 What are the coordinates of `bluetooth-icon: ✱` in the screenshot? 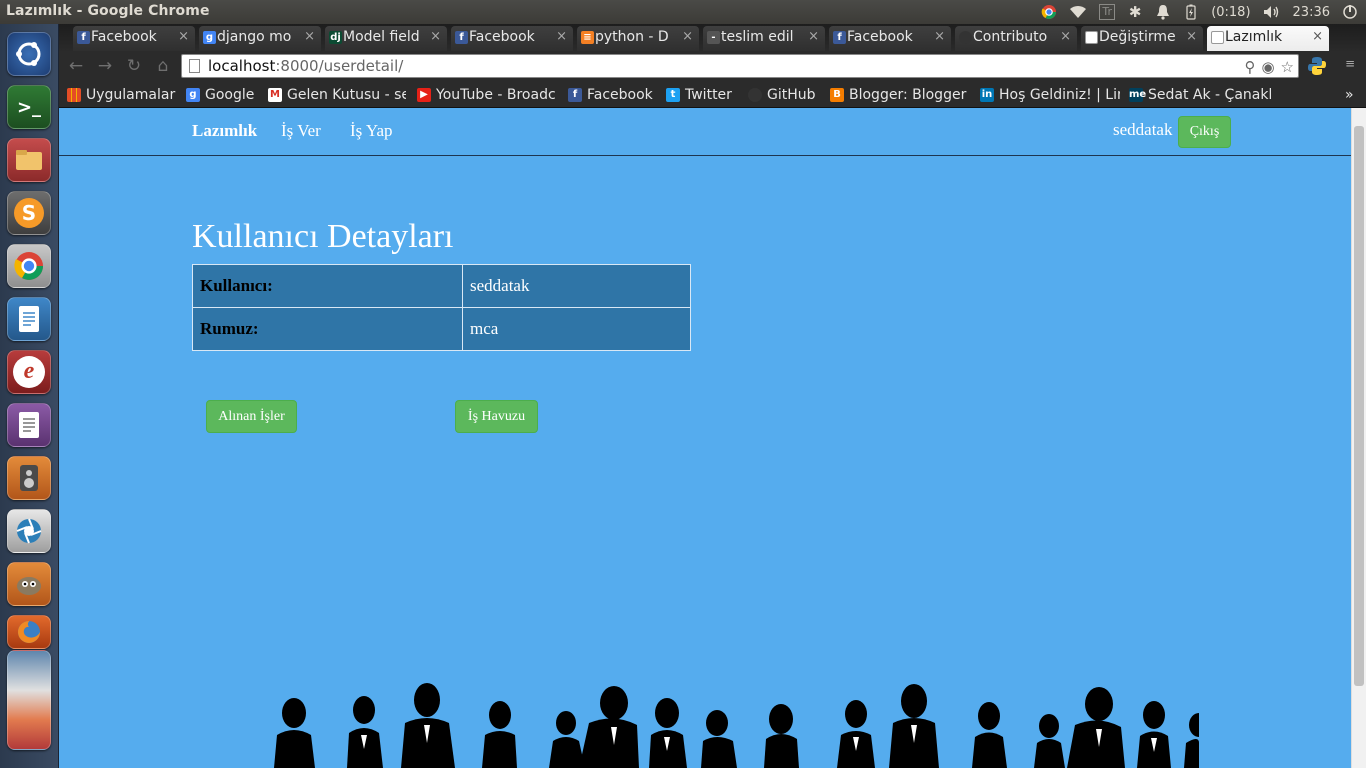 It's located at (1135, 12).